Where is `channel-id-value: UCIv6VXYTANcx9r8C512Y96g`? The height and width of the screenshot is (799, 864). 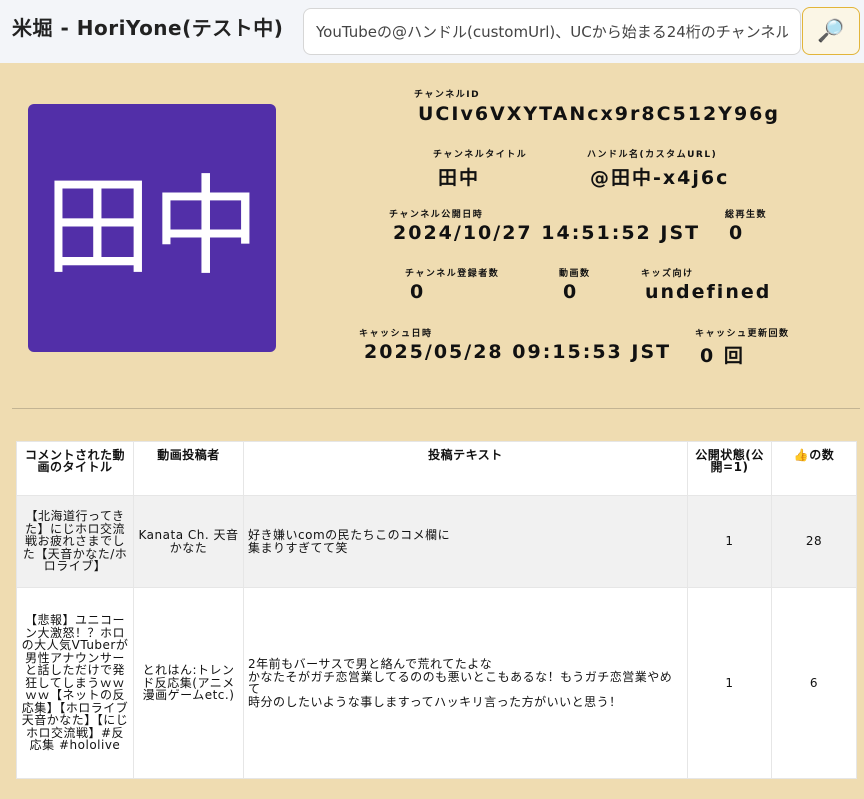
channel-id-value: UCIv6VXYTANcx9r8C512Y96g is located at coordinates (599, 114).